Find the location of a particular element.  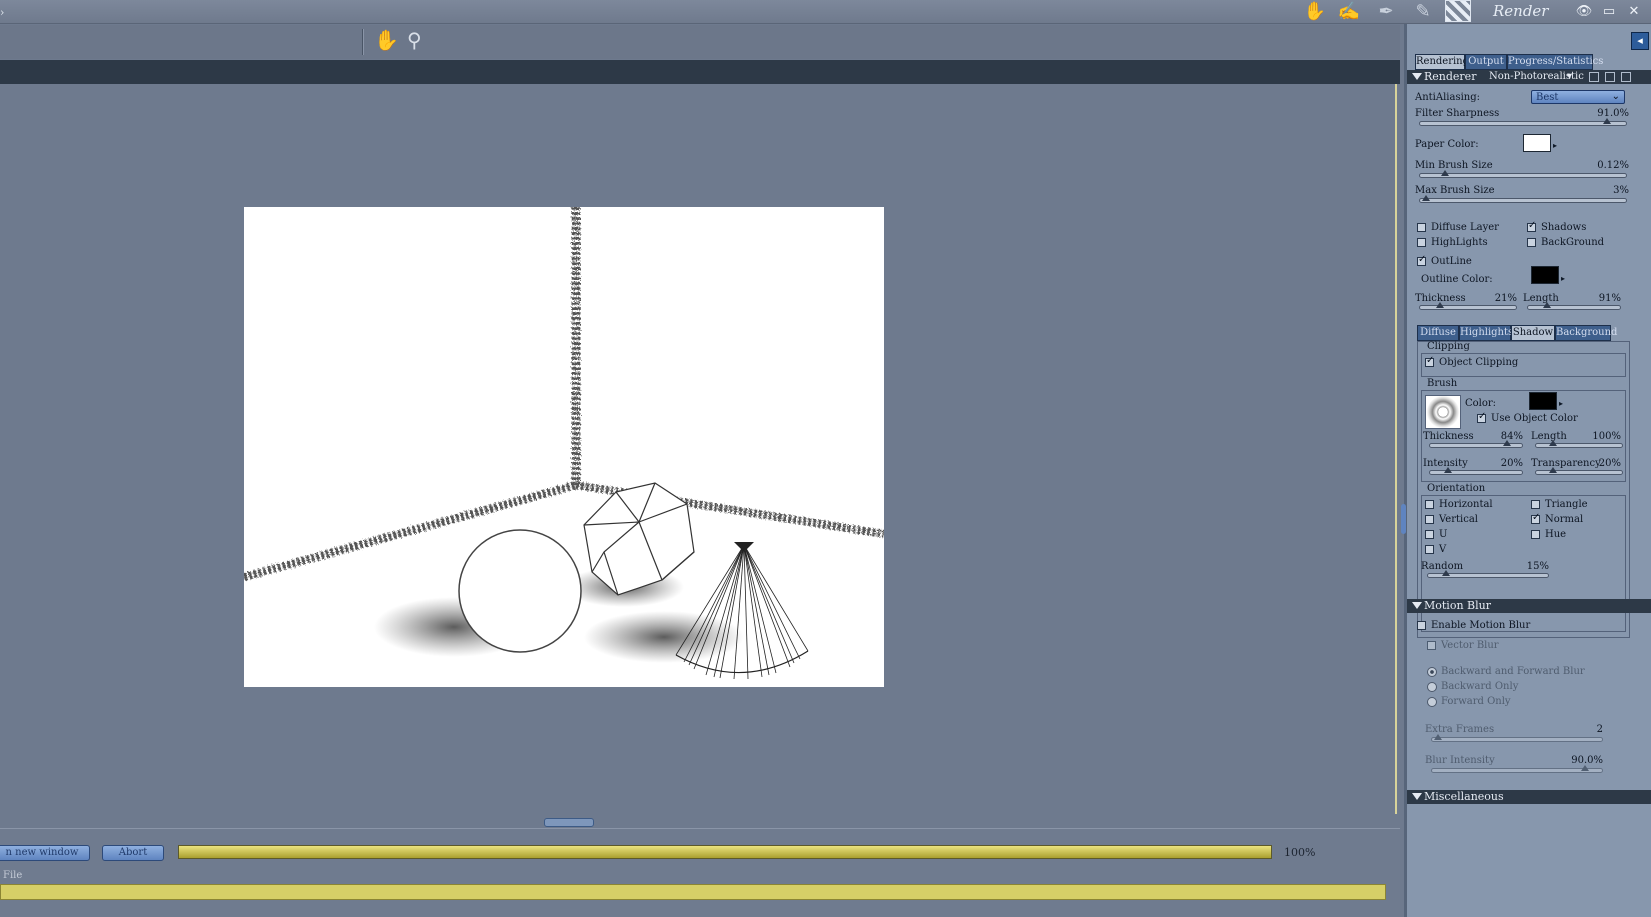

quill-icon: ✎ is located at coordinates (1423, 12).